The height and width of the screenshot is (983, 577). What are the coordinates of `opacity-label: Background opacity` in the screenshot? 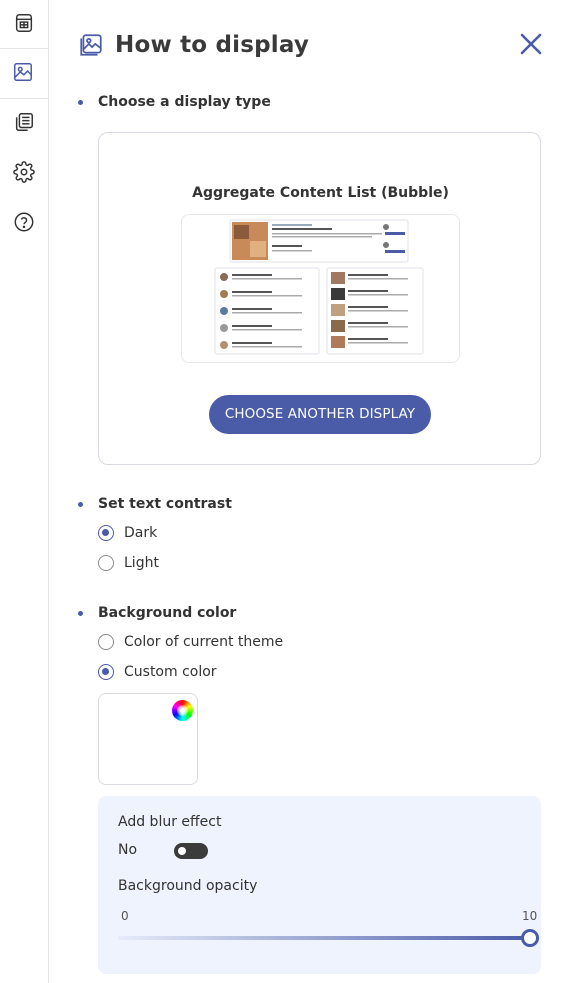 It's located at (188, 886).